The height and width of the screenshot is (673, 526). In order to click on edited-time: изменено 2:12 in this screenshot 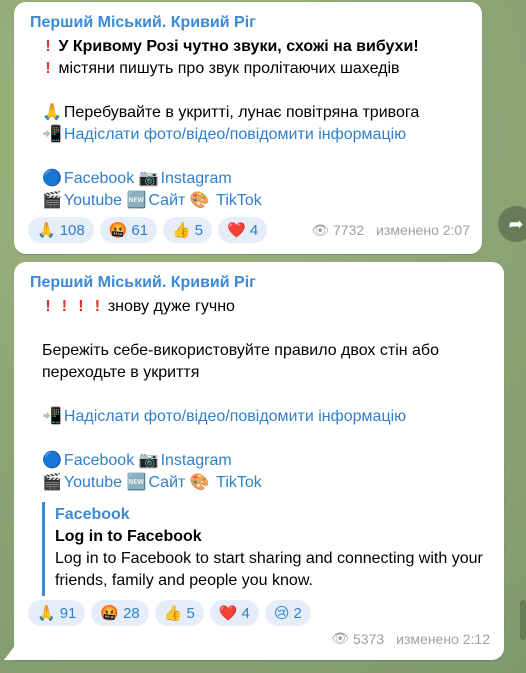, I will do `click(443, 638)`.